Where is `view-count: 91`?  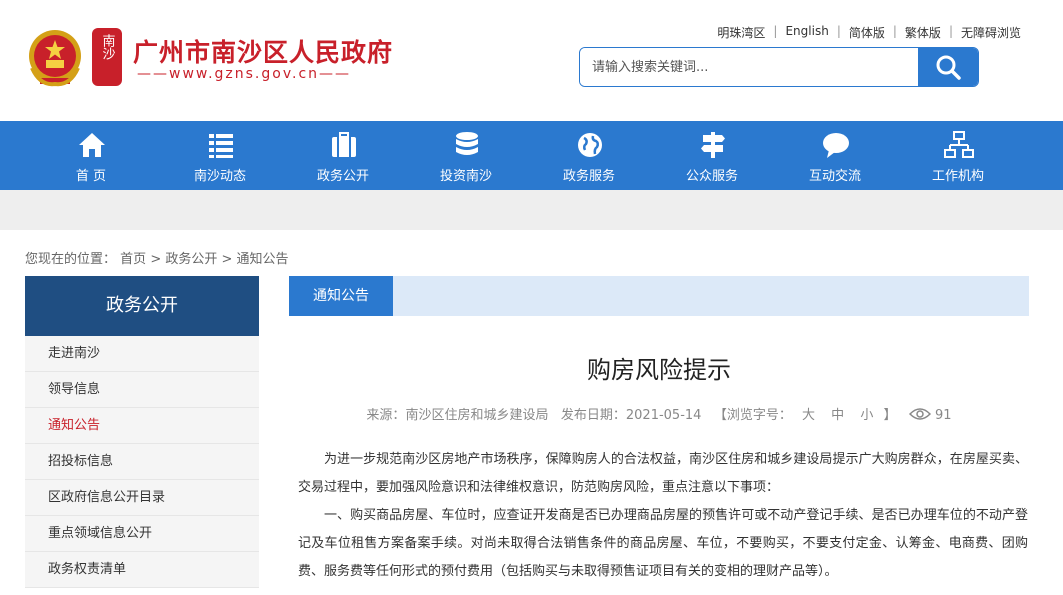
view-count: 91 is located at coordinates (943, 415).